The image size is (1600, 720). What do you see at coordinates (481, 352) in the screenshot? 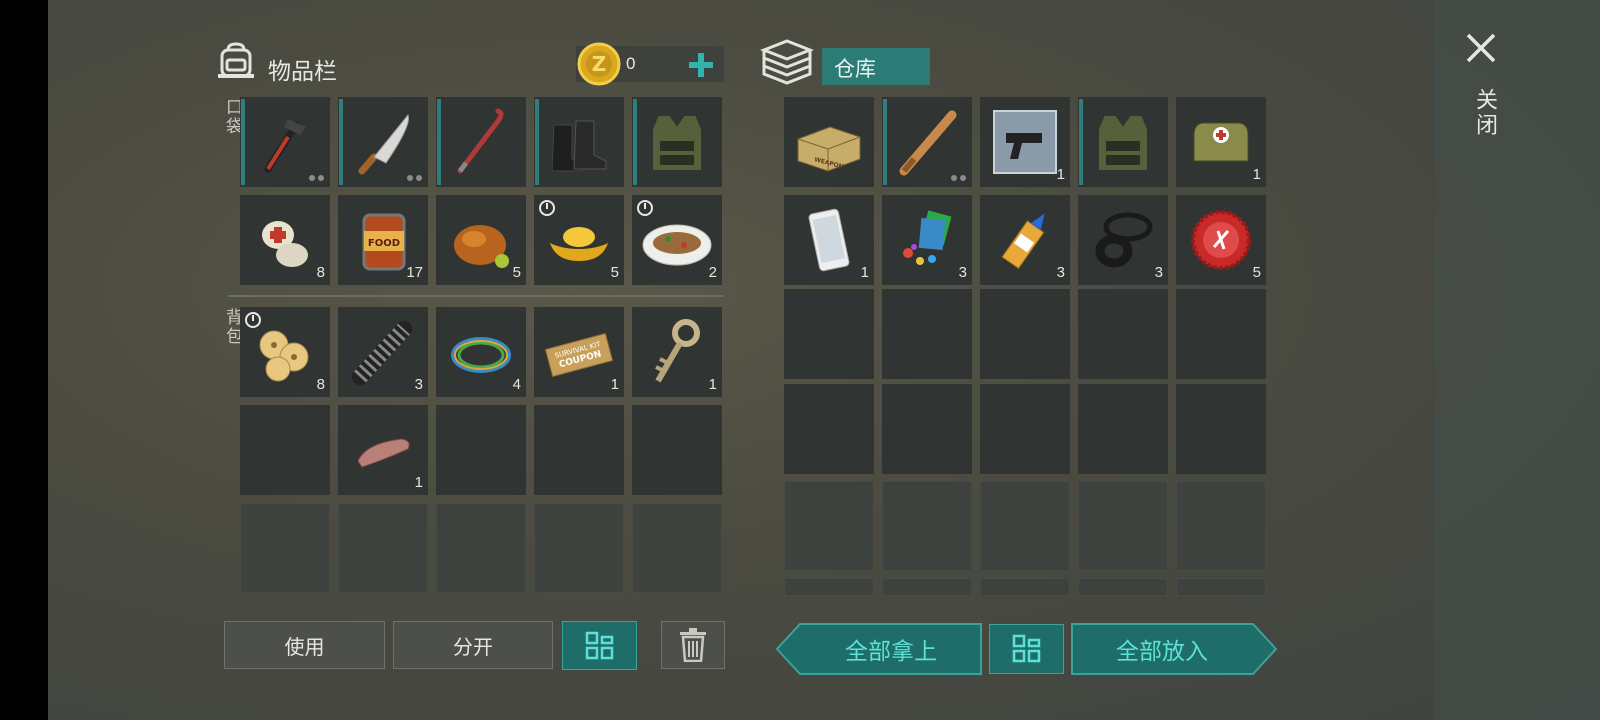
I see `backpack-slot: 4` at bounding box center [481, 352].